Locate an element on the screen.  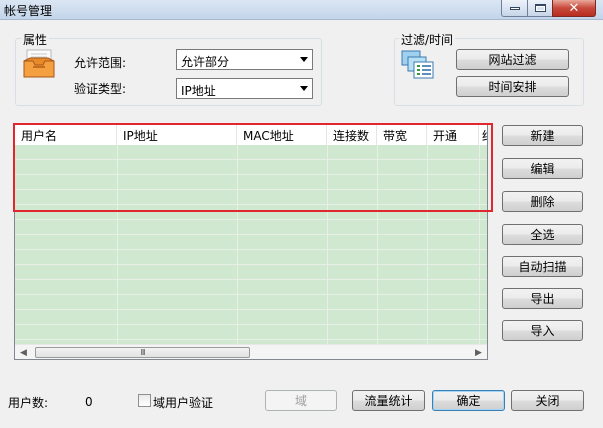
filter-time-group-title: 过滤/时间 is located at coordinates (427, 39).